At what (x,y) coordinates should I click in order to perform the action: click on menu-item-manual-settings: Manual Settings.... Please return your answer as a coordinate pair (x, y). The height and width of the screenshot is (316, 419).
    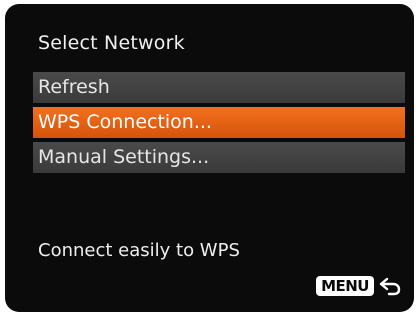
    Looking at the image, I should click on (219, 157).